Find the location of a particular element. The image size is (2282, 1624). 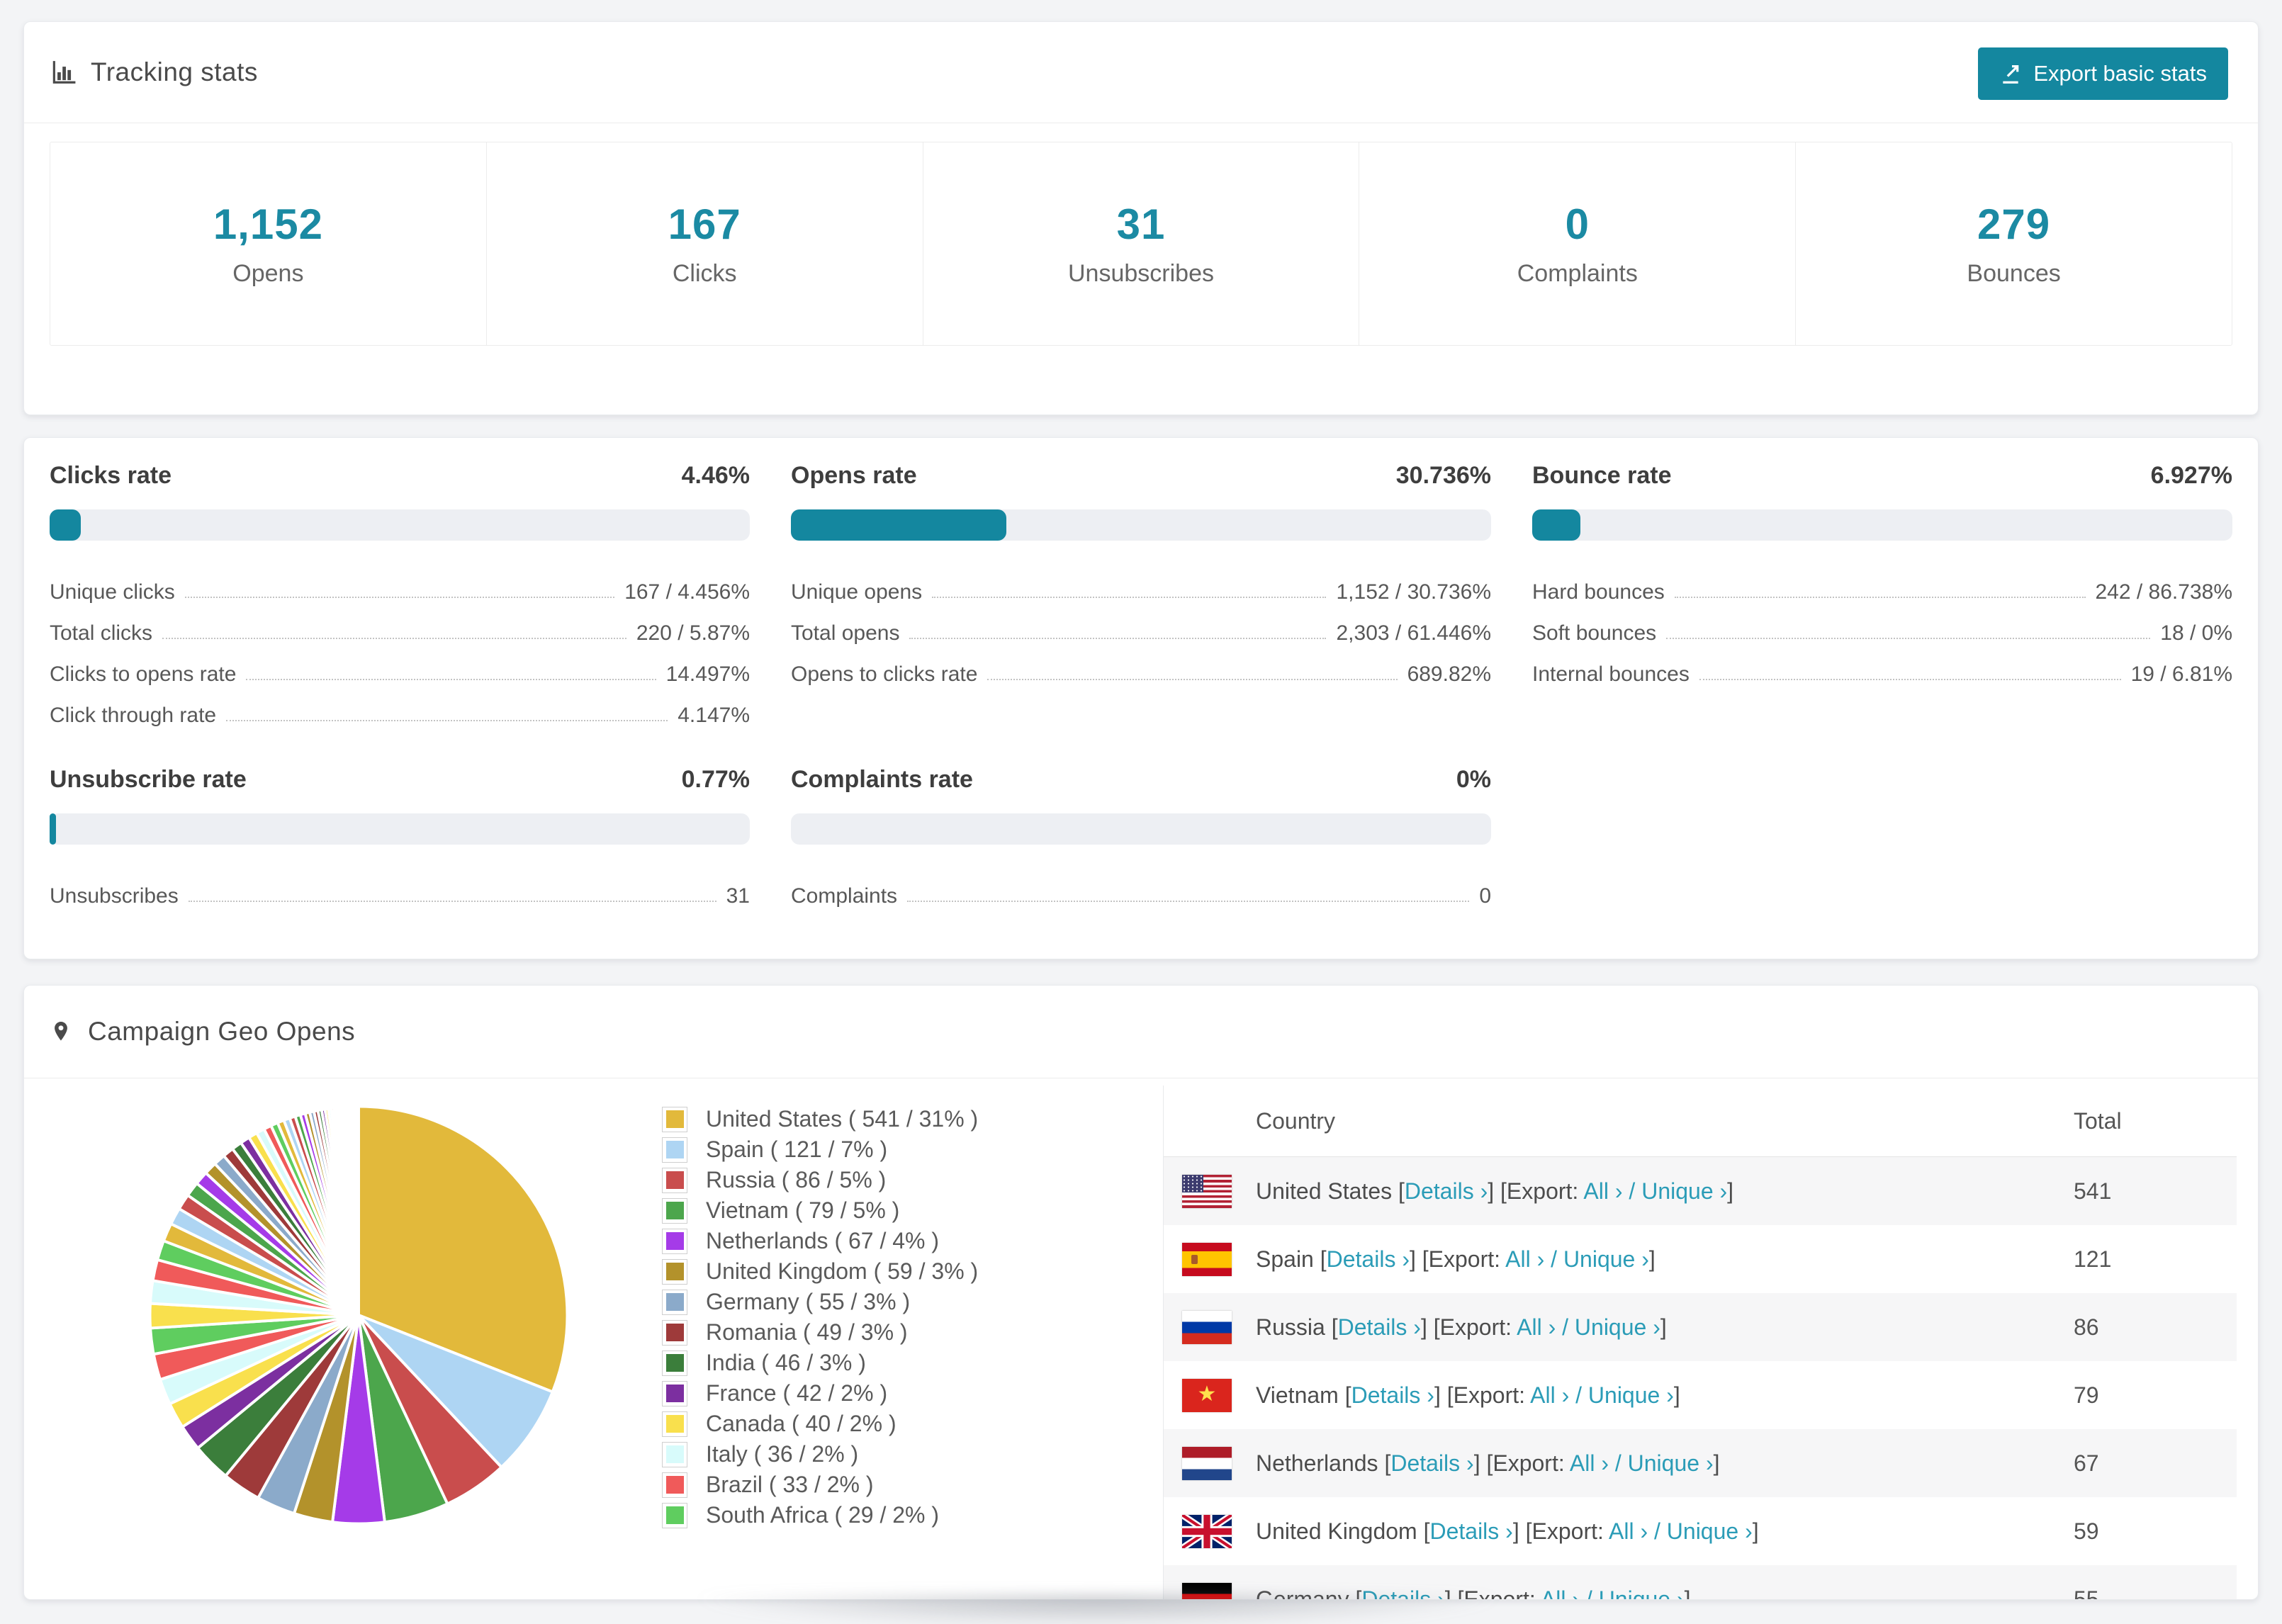

legend-label: Canada ( 40 / 2% ) is located at coordinates (801, 1424).